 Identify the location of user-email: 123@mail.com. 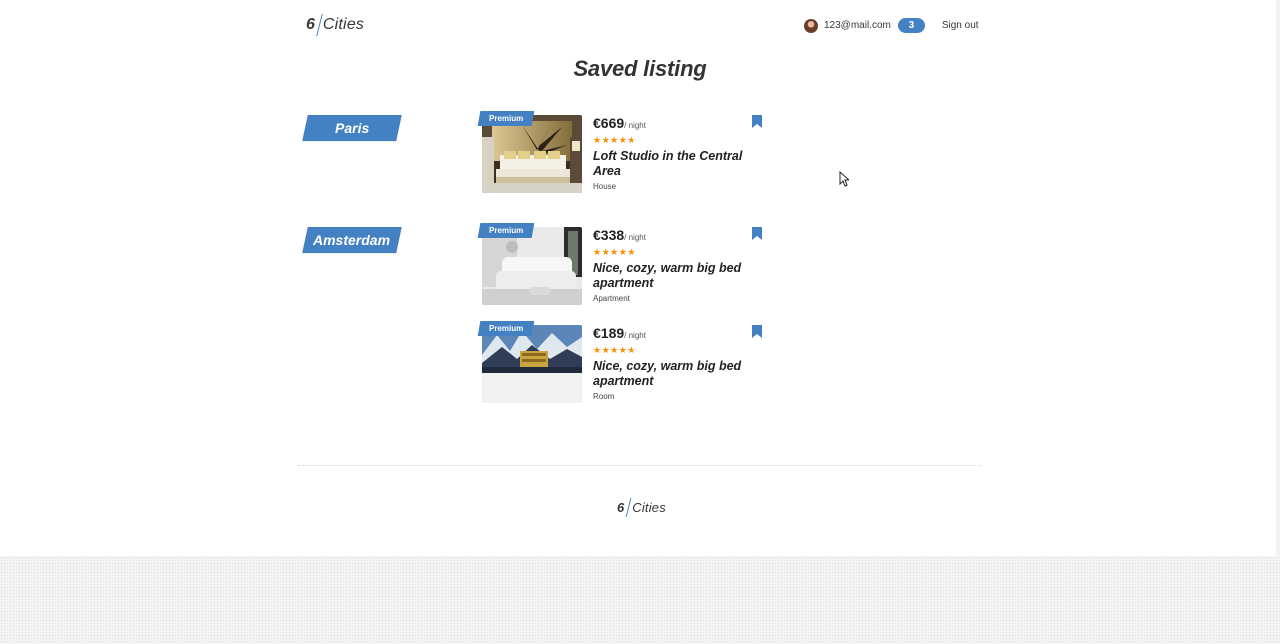
(857, 25).